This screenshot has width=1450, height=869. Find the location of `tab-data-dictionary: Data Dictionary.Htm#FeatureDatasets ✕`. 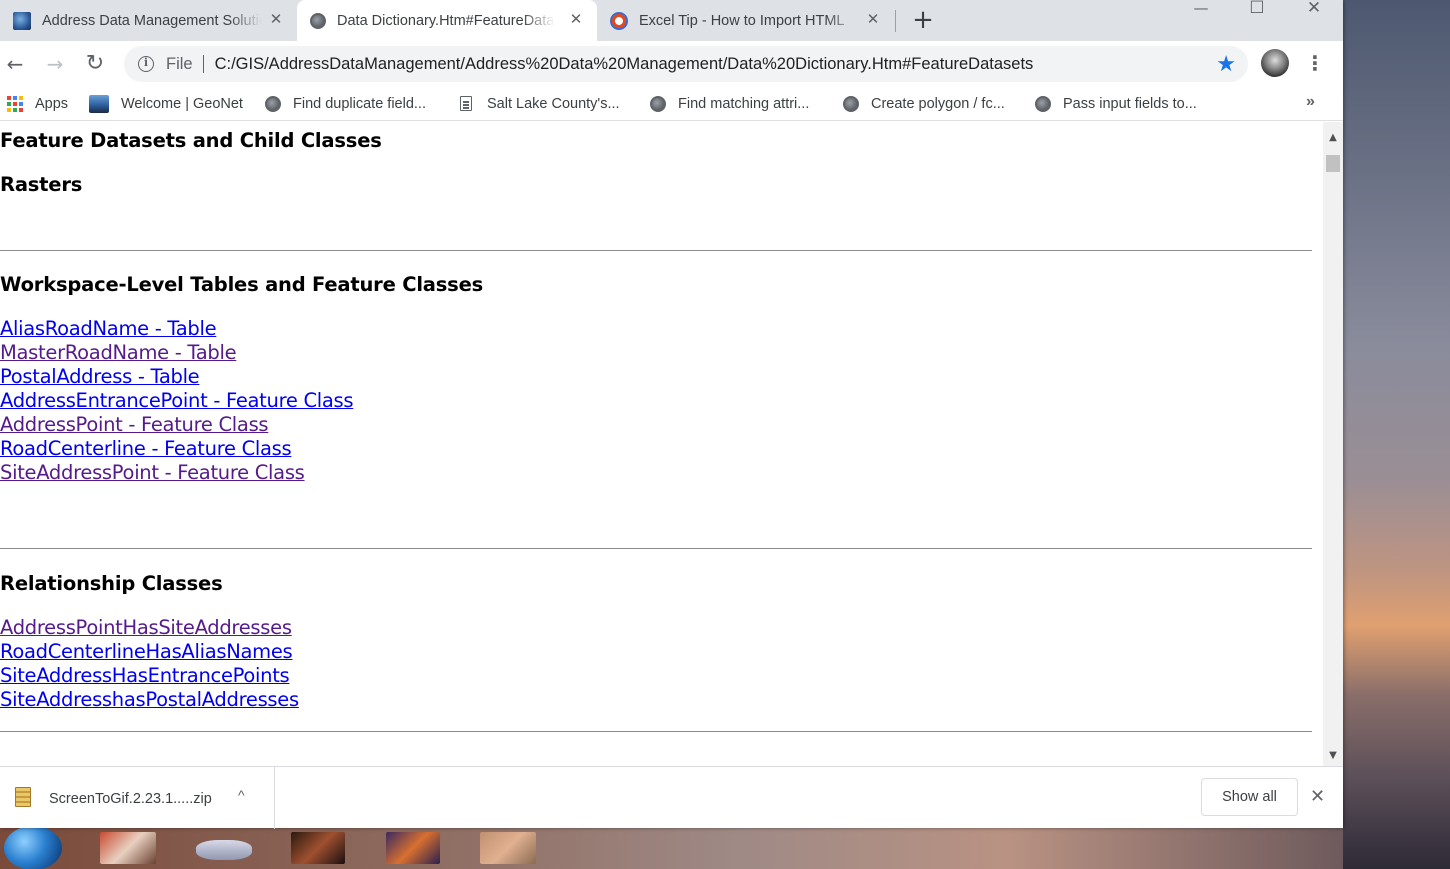

tab-data-dictionary: Data Dictionary.Htm#FeatureDatasets ✕ is located at coordinates (447, 20).